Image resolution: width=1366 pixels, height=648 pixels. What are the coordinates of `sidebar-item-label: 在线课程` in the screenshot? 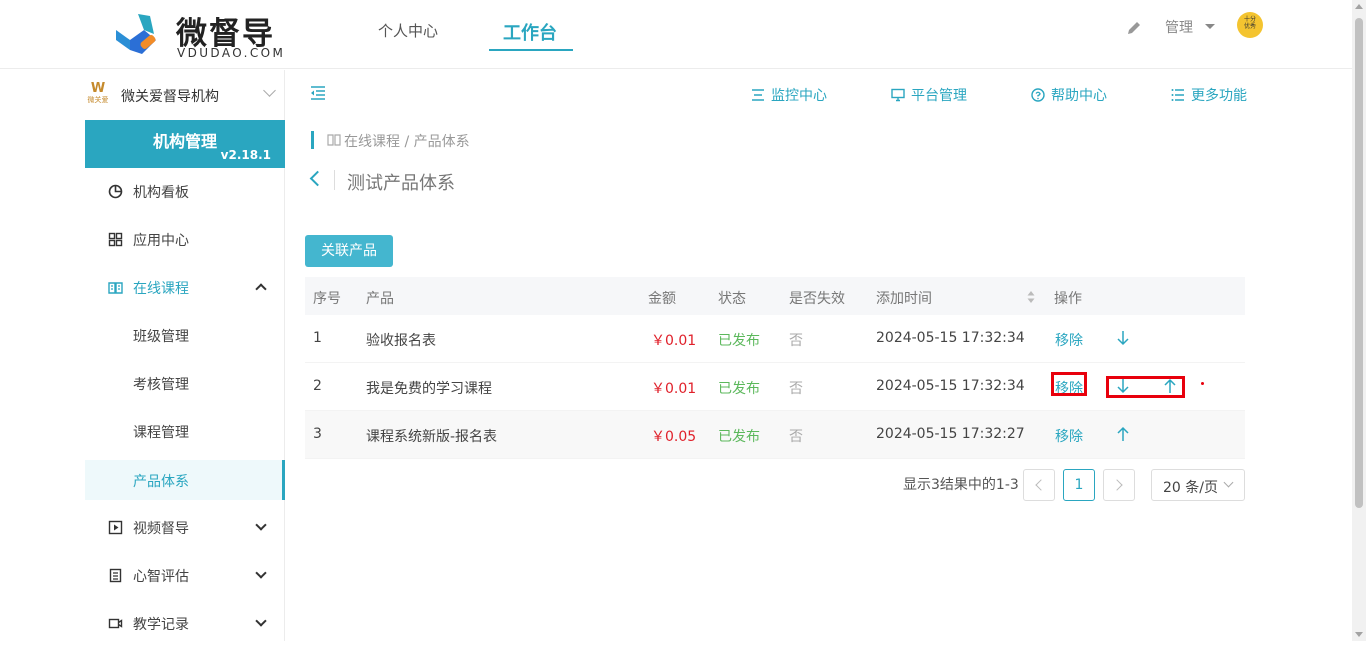 It's located at (161, 289).